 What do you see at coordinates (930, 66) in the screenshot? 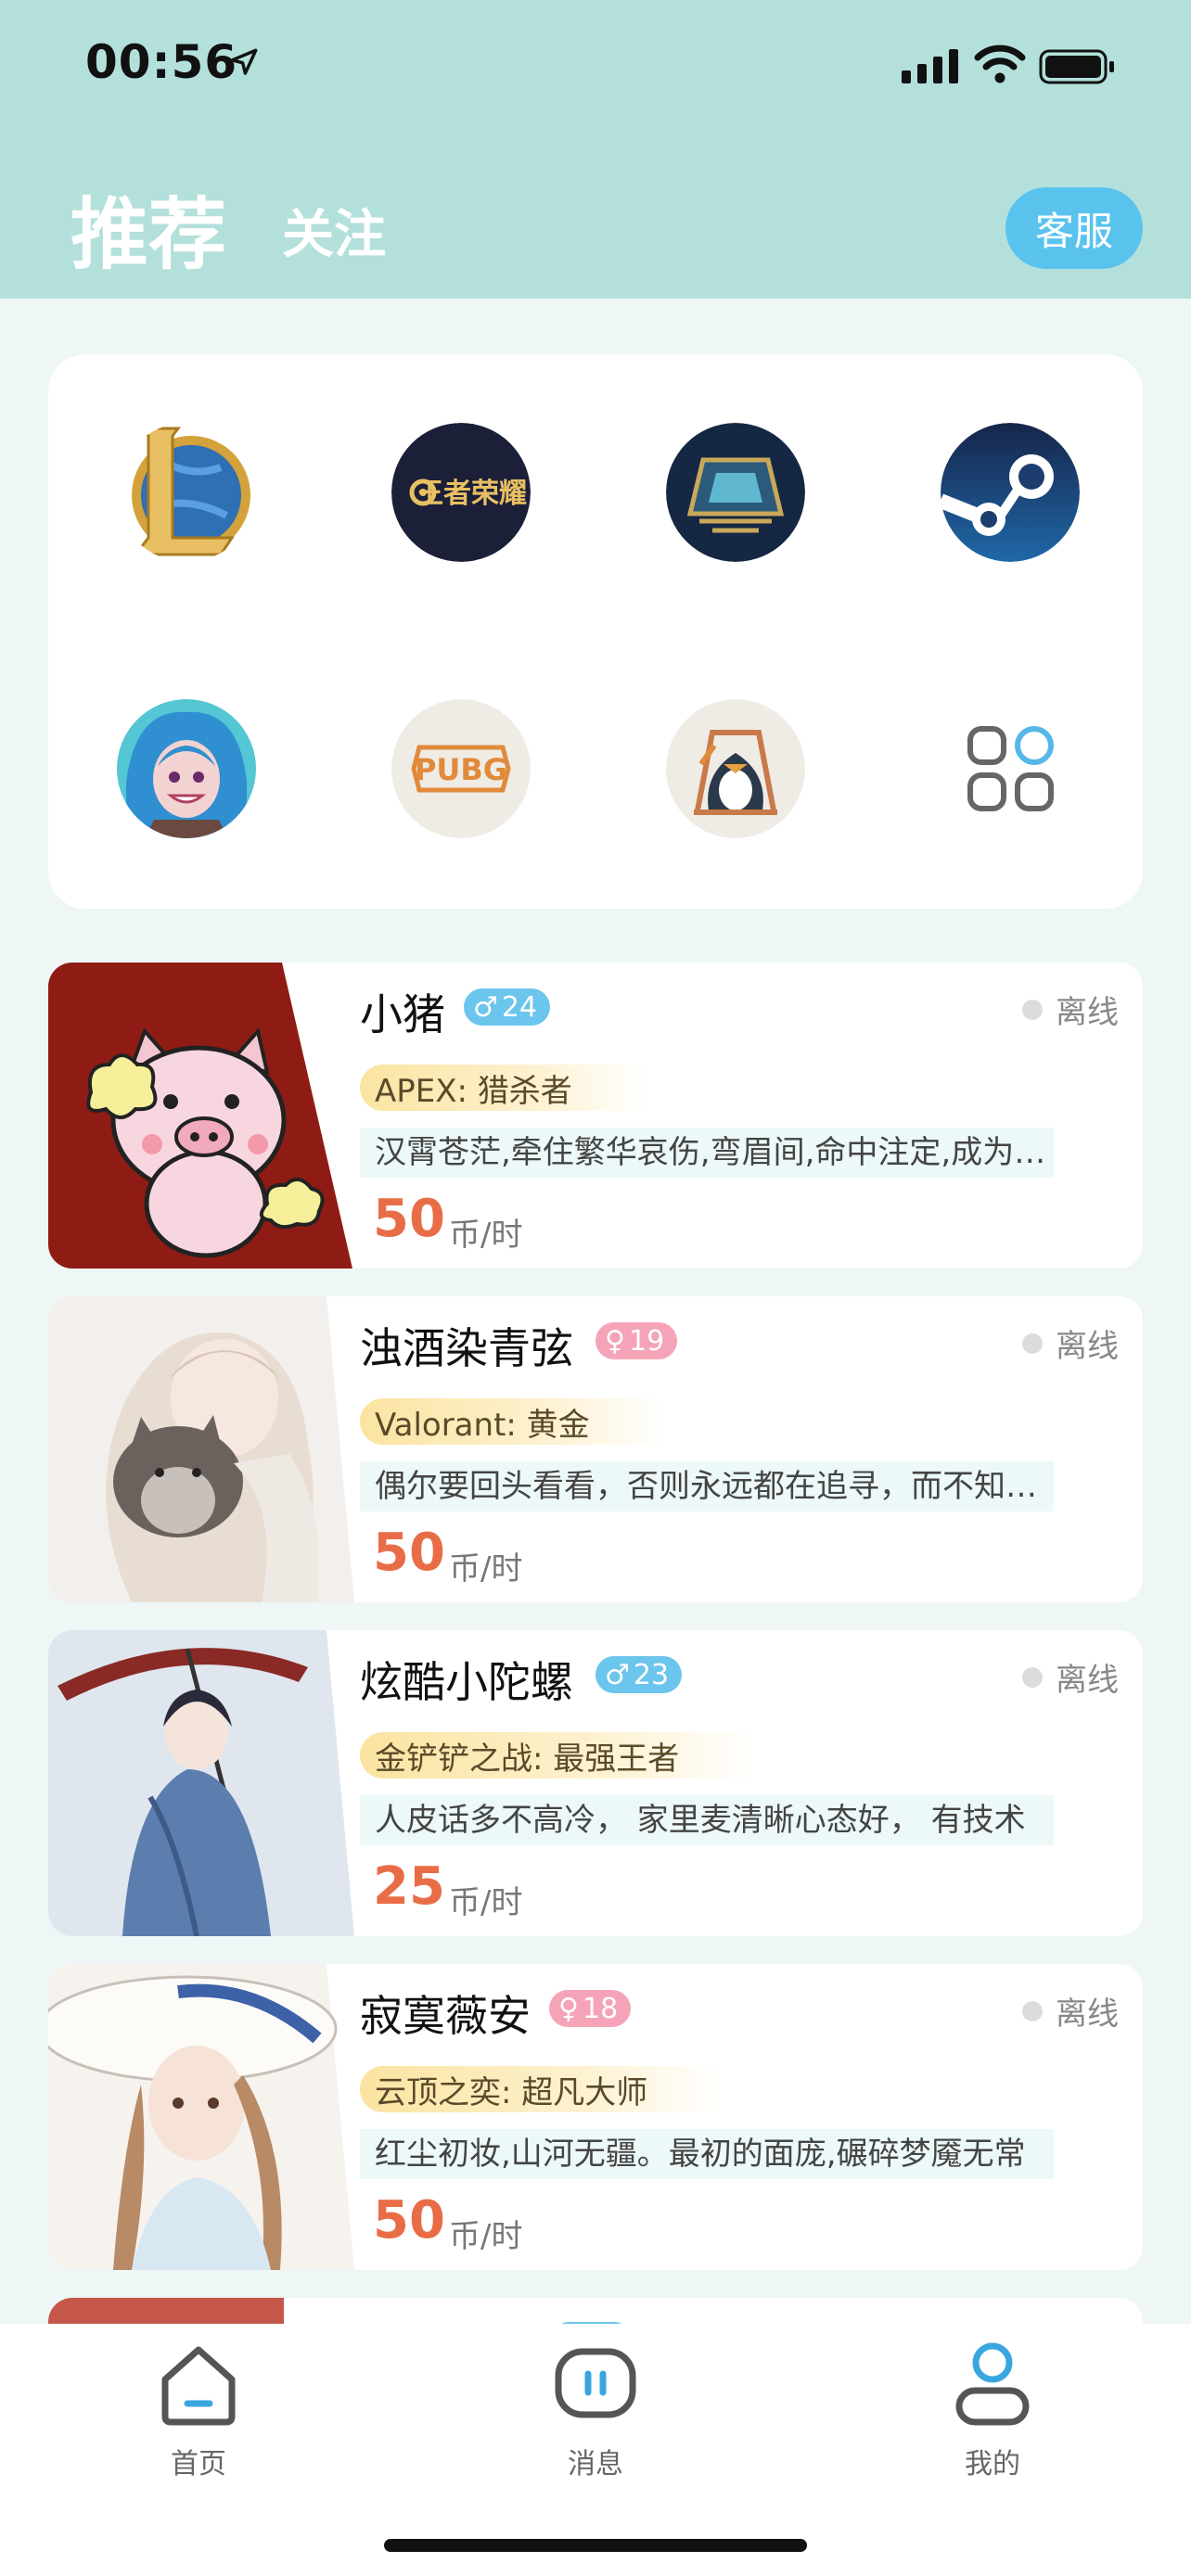
I see `cellular-signal-icon` at bounding box center [930, 66].